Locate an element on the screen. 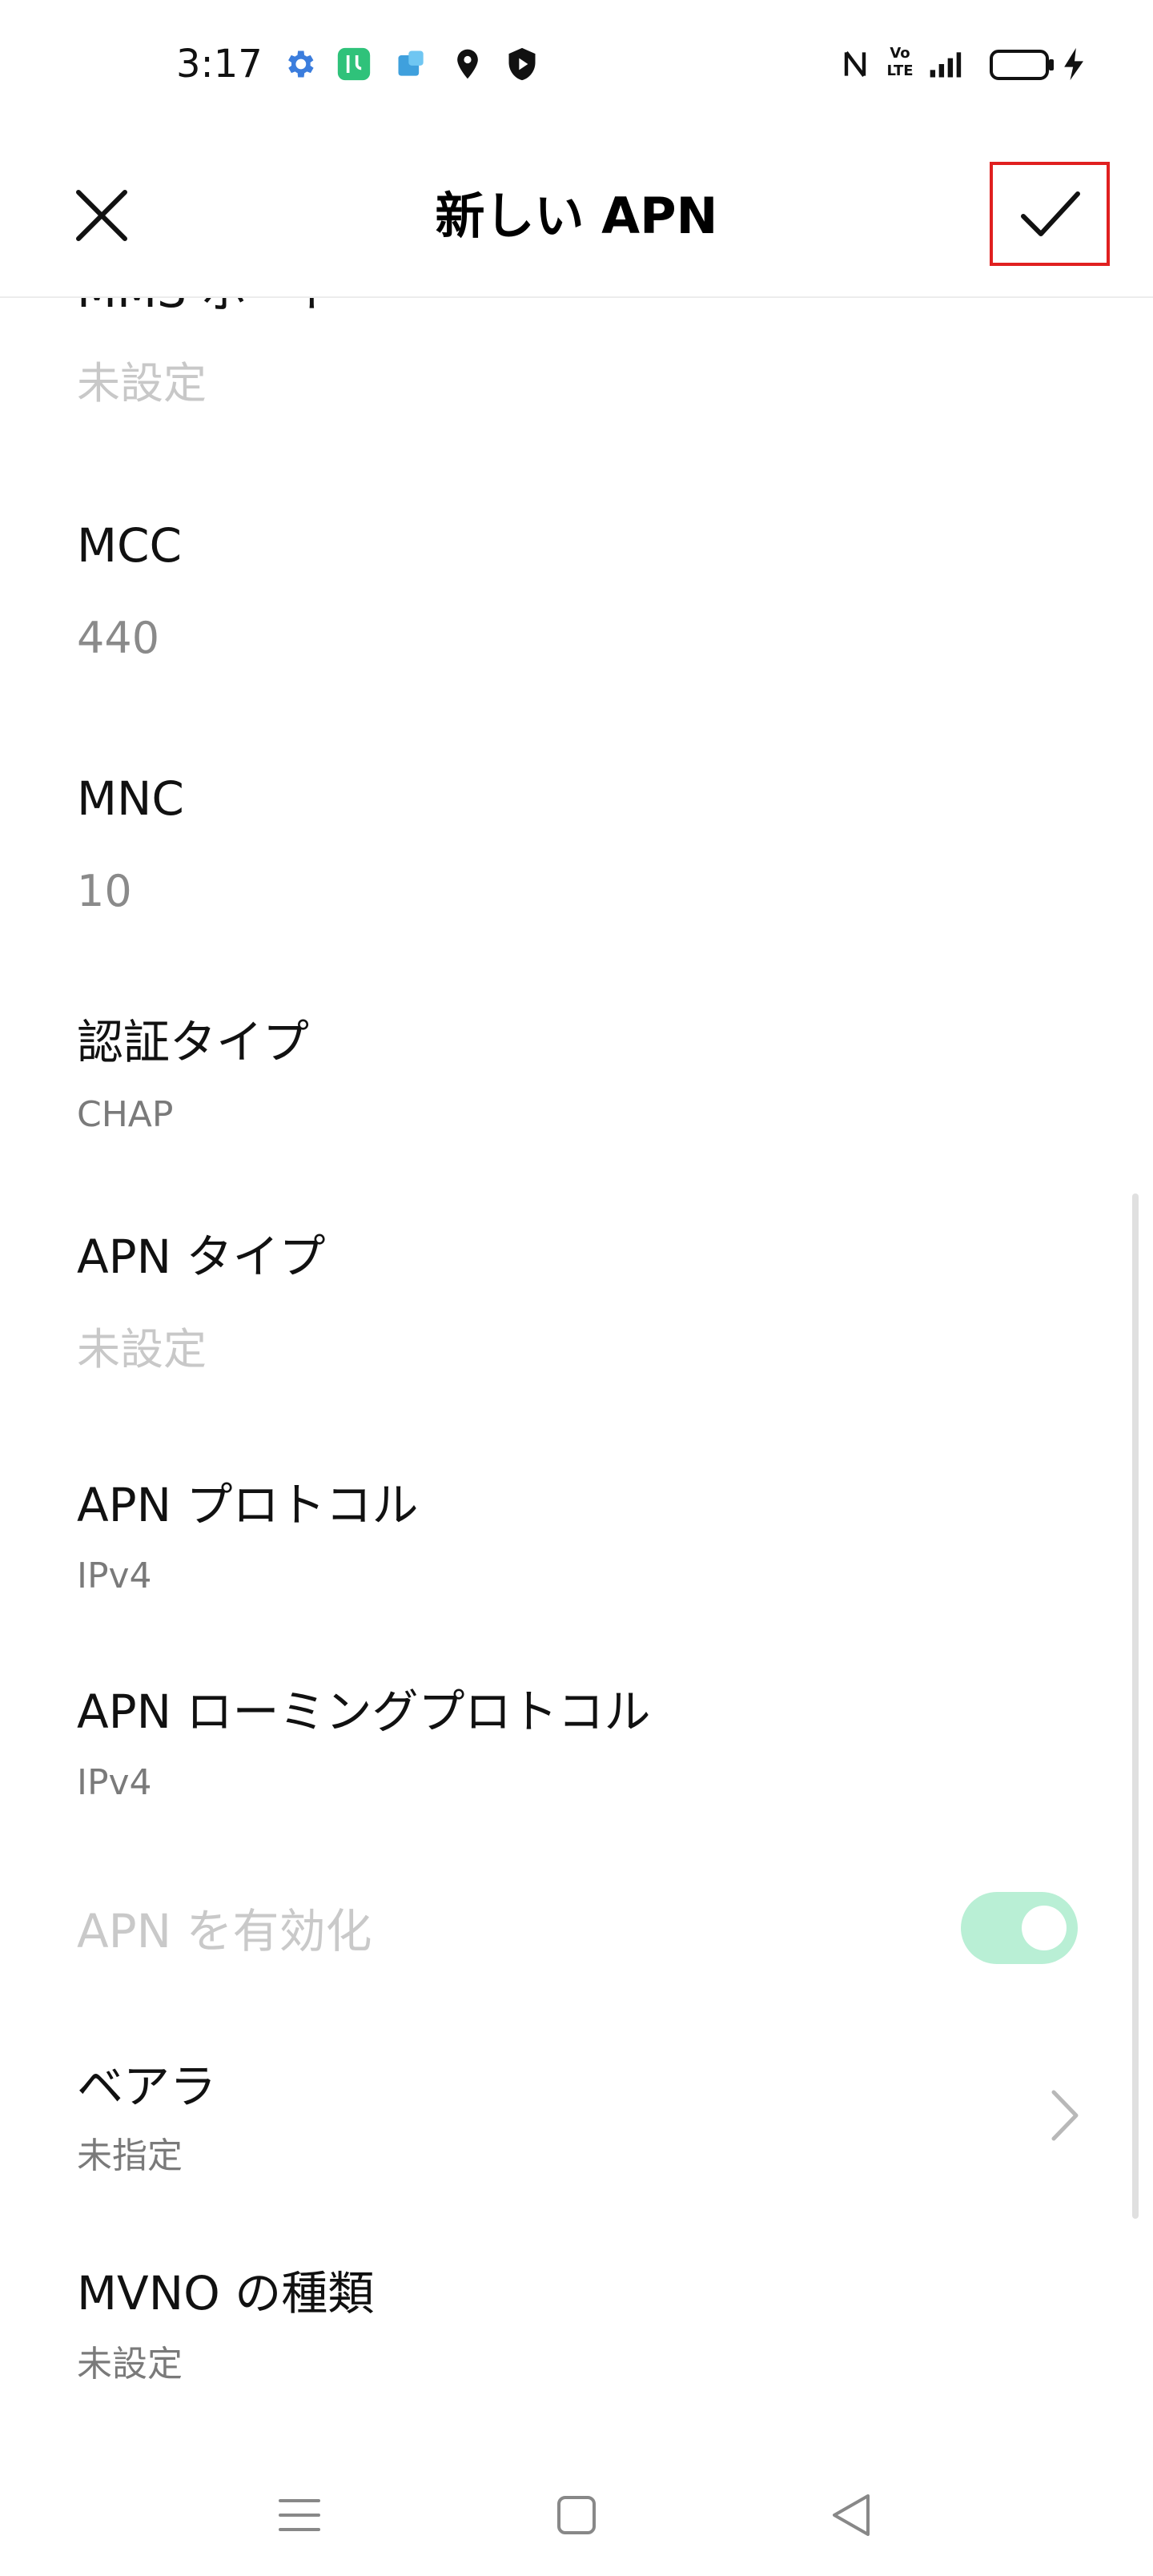  toggle-knob is located at coordinates (1045, 1928).